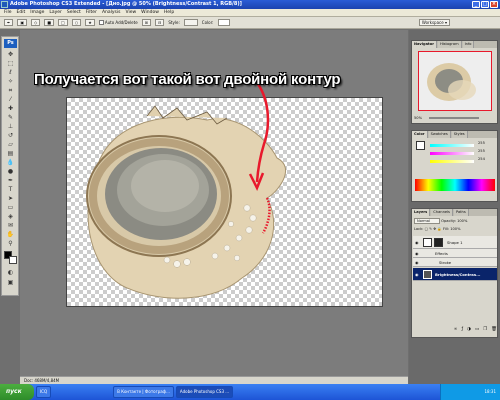 The height and width of the screenshot is (400, 500). Describe the element at coordinates (455, 242) in the screenshot. I see `layer-row-shape: ◉ Shape 1` at that location.